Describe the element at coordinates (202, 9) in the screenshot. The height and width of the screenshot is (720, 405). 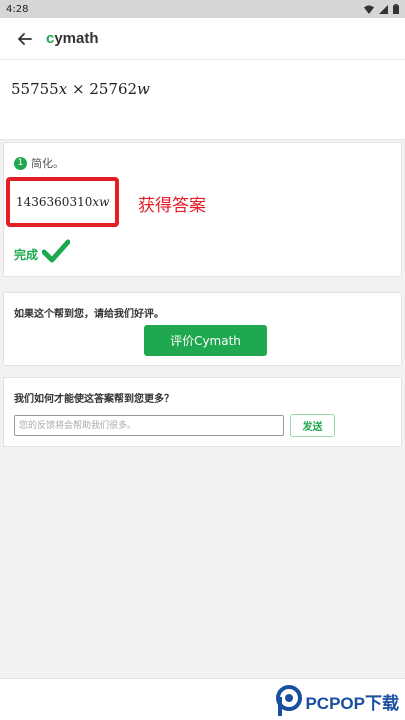
I see `status-bar: 4:28` at that location.